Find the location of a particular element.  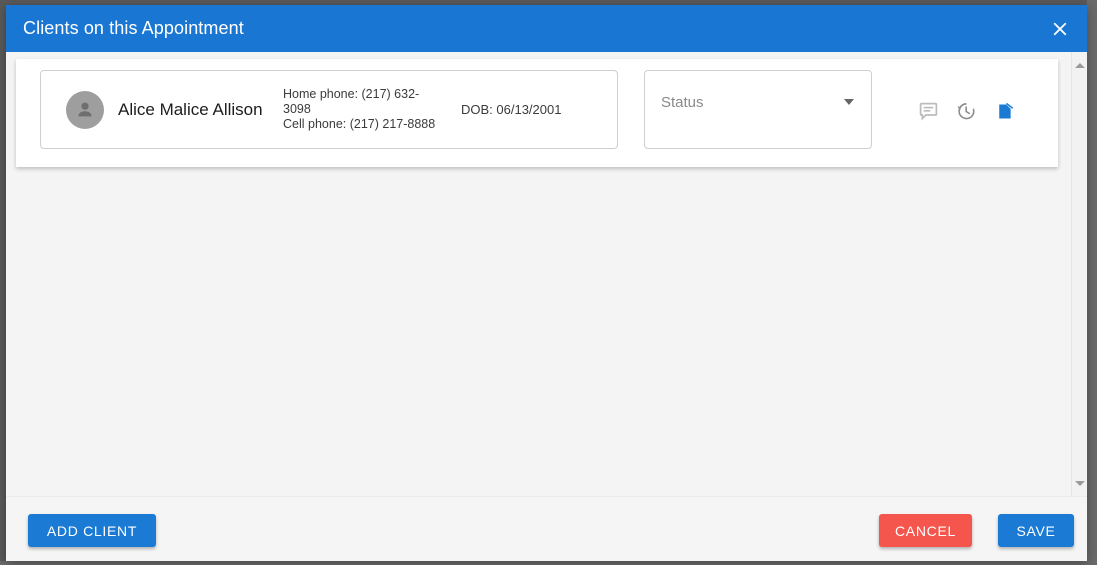

client-home-phone: Home phone: (217) 632-3098 is located at coordinates (351, 101).